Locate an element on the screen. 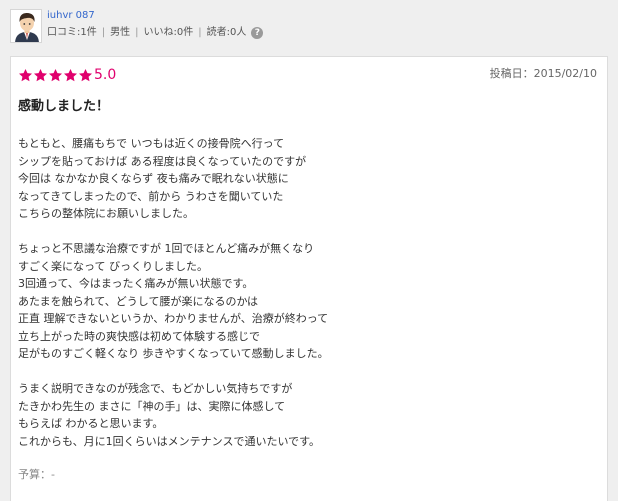 This screenshot has height=501, width=618. avatar is located at coordinates (26, 26).